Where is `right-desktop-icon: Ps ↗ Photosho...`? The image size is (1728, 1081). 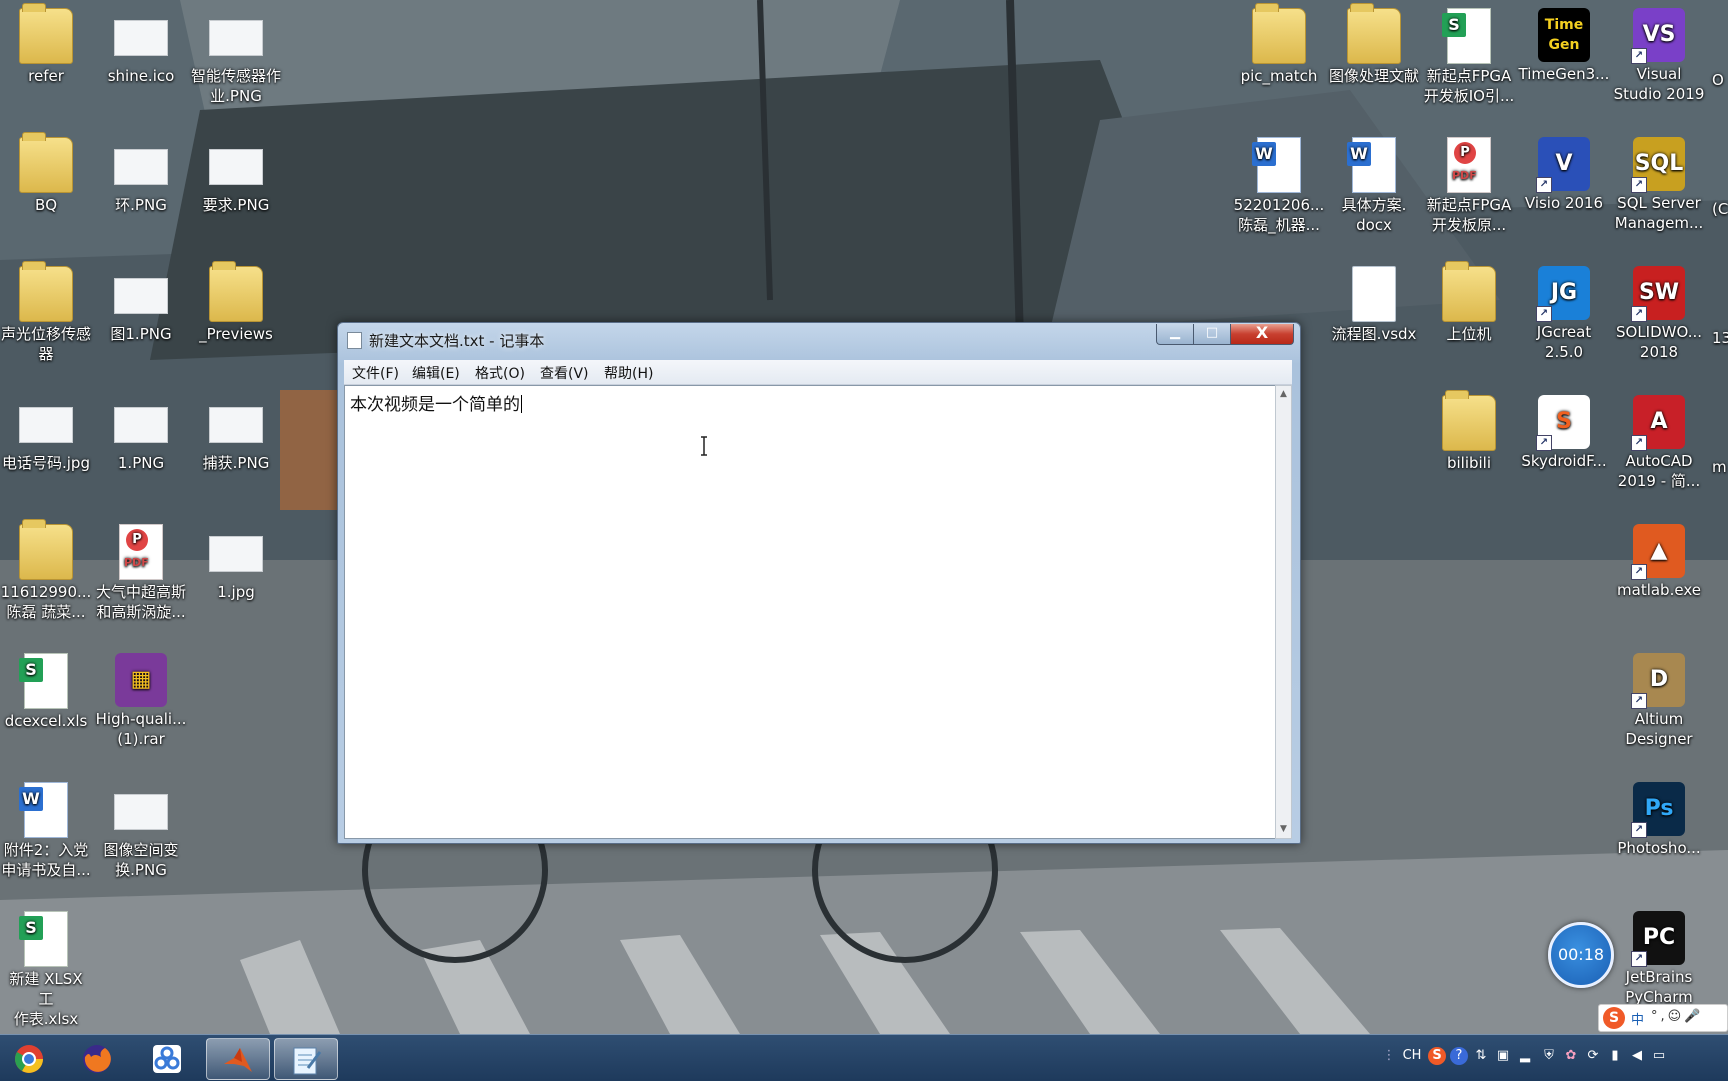 right-desktop-icon: Ps ↗ Photosho... is located at coordinates (1659, 820).